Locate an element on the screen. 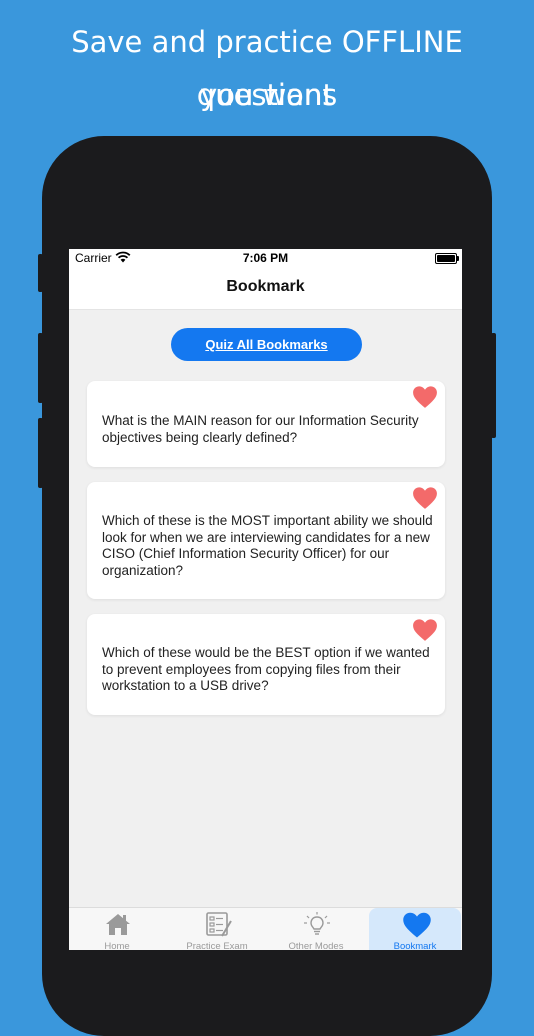 Image resolution: width=534 pixels, height=1036 pixels. battery-icon is located at coordinates (447, 258).